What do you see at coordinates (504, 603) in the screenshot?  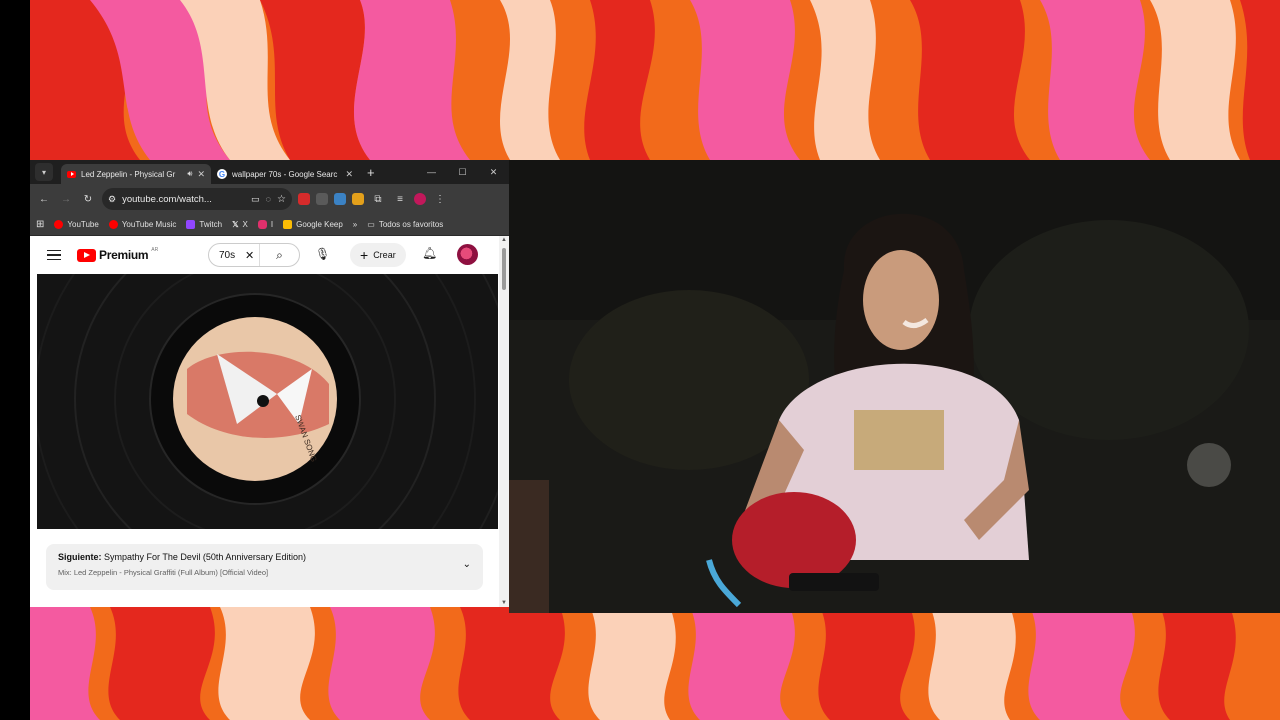 I see `scroll-down-arrow-icon: ▼` at bounding box center [504, 603].